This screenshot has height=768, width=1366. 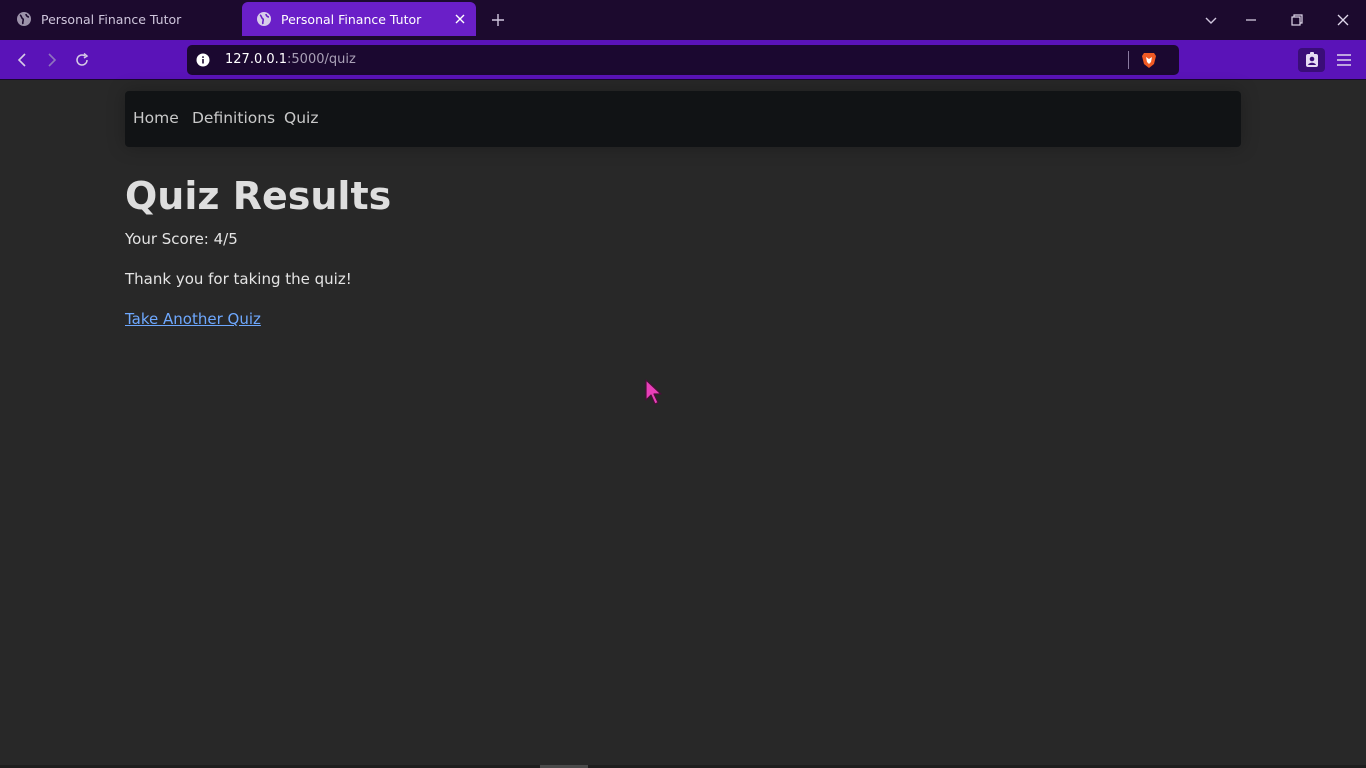 I want to click on tab-inactive: Personal Finance Tutor, so click(x=120, y=19).